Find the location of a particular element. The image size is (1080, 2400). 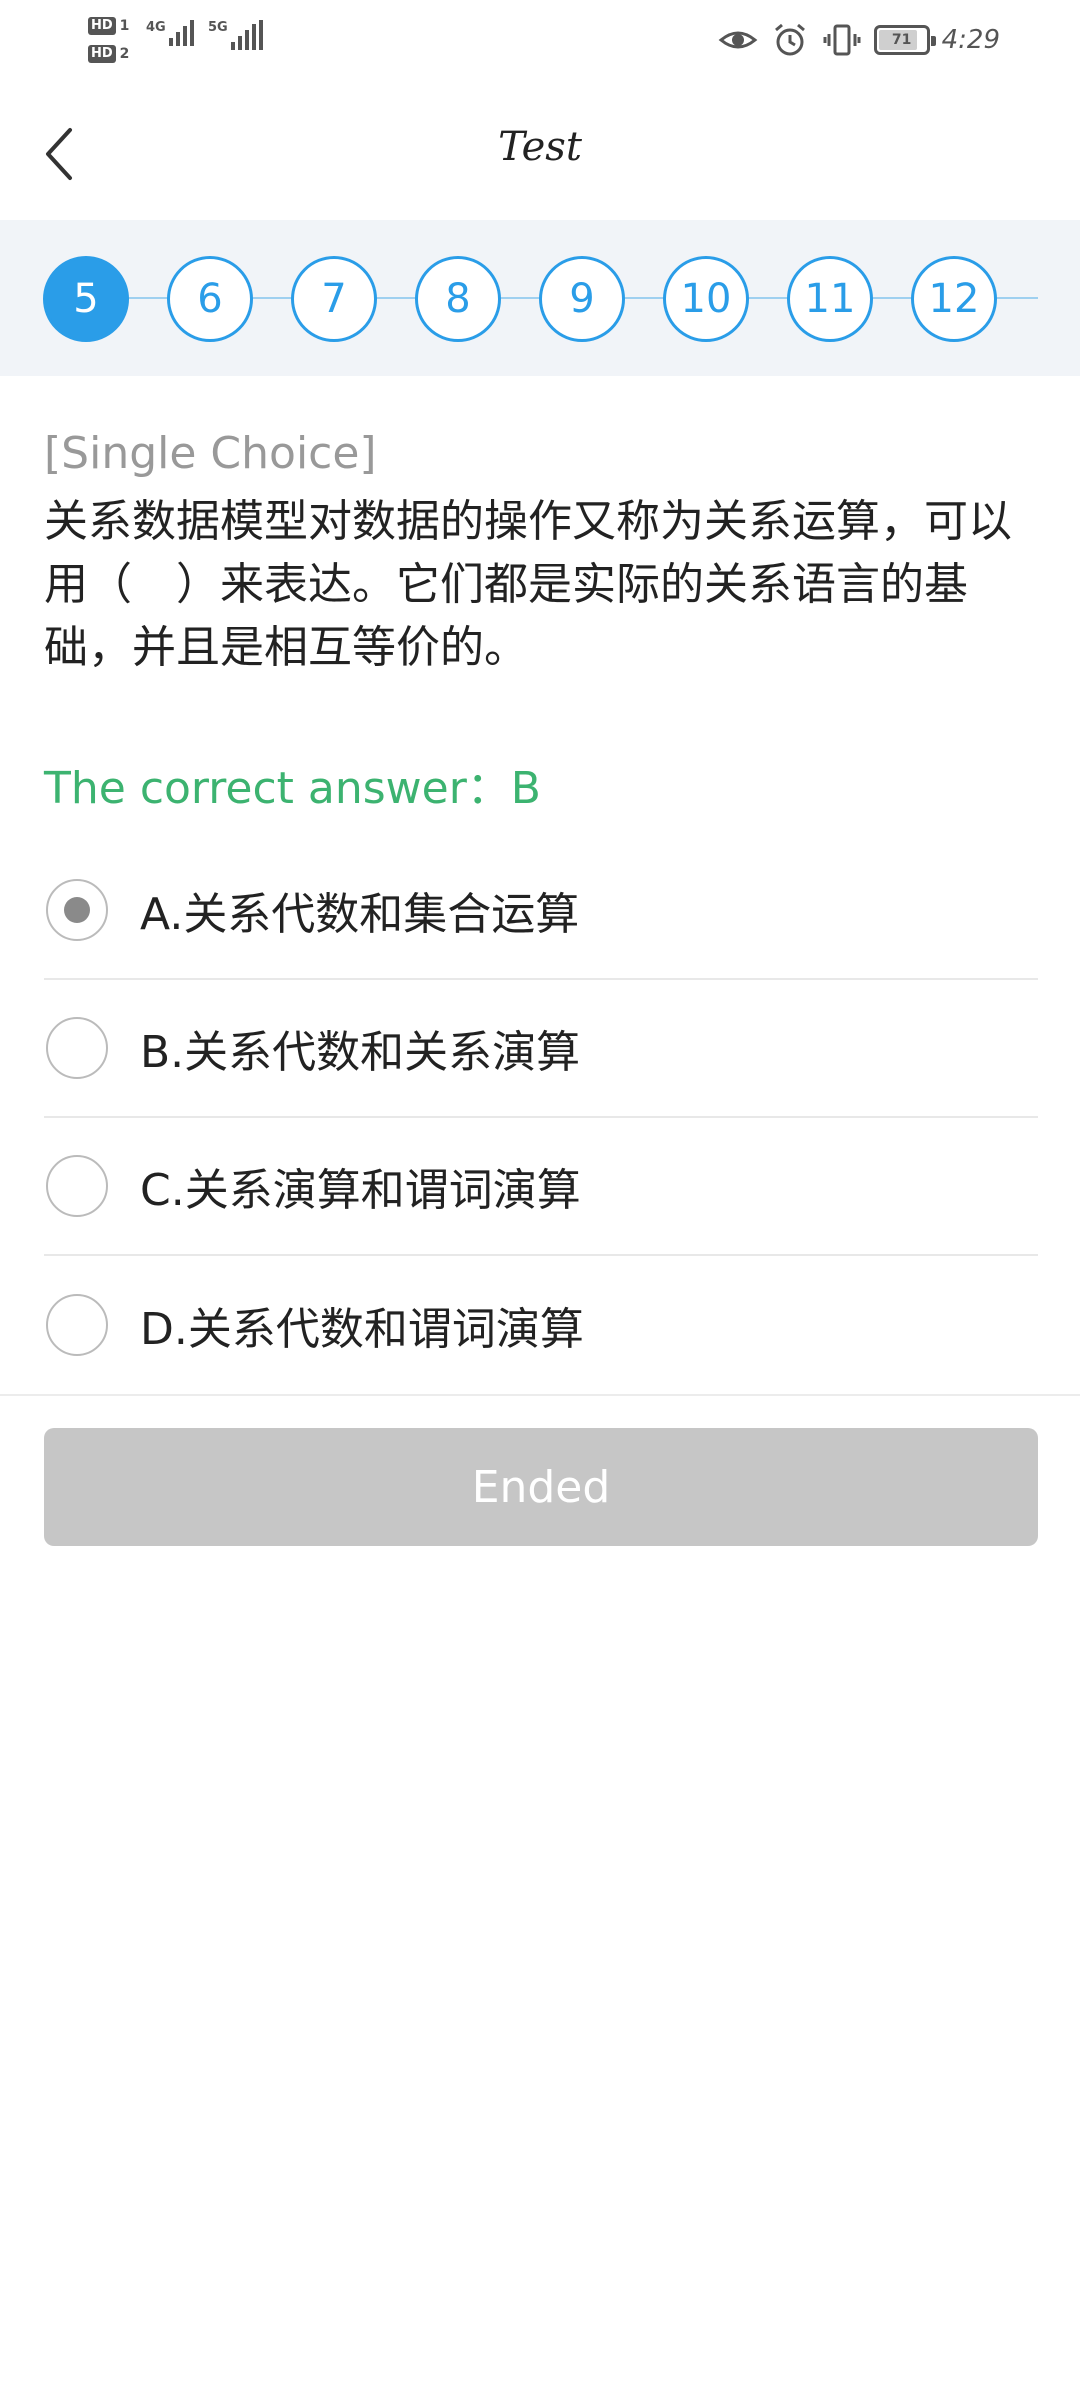

question-number-11: 11 is located at coordinates (830, 299).